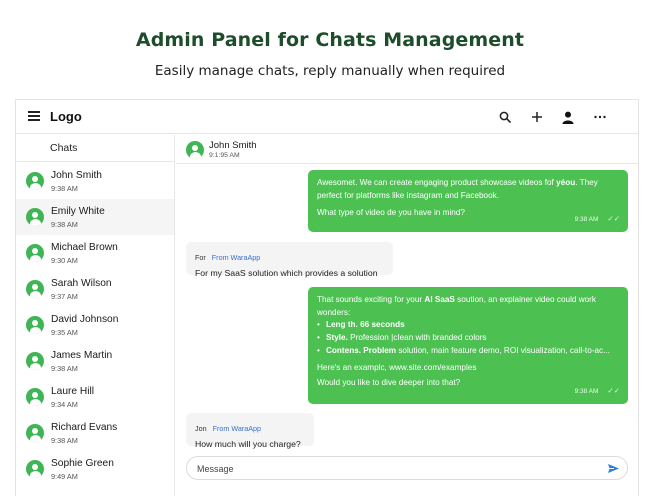 This screenshot has height=496, width=660. What do you see at coordinates (81, 283) in the screenshot?
I see `chat-name: Sarah Wilson` at bounding box center [81, 283].